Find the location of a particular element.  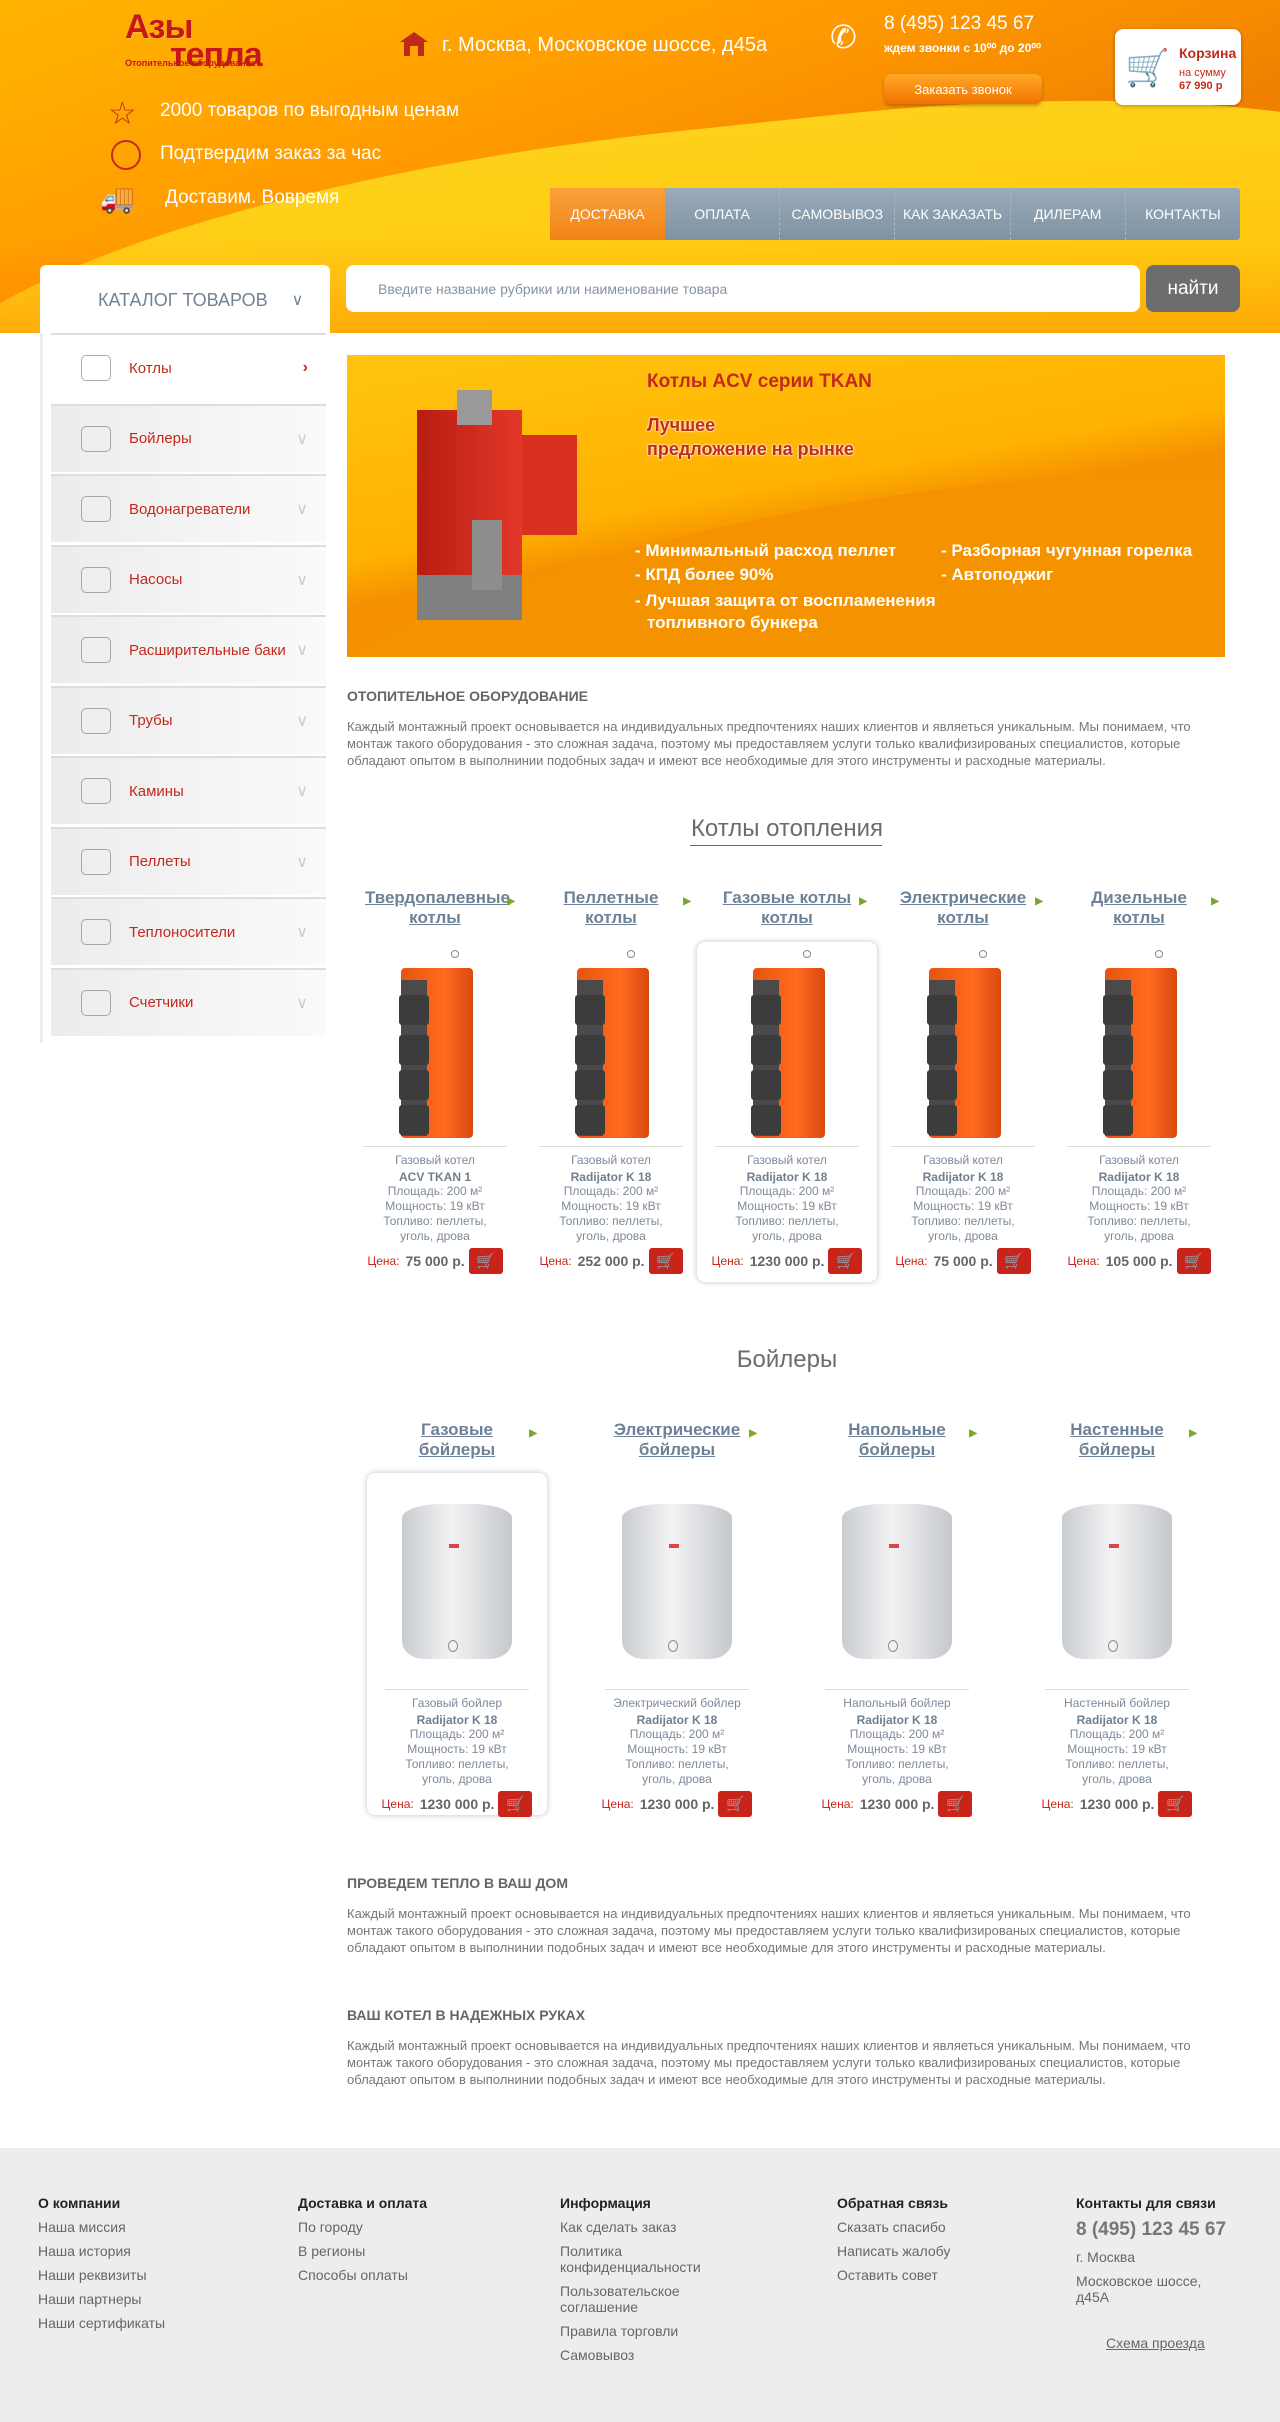

footer-link: Наша миссия is located at coordinates (113, 2227).